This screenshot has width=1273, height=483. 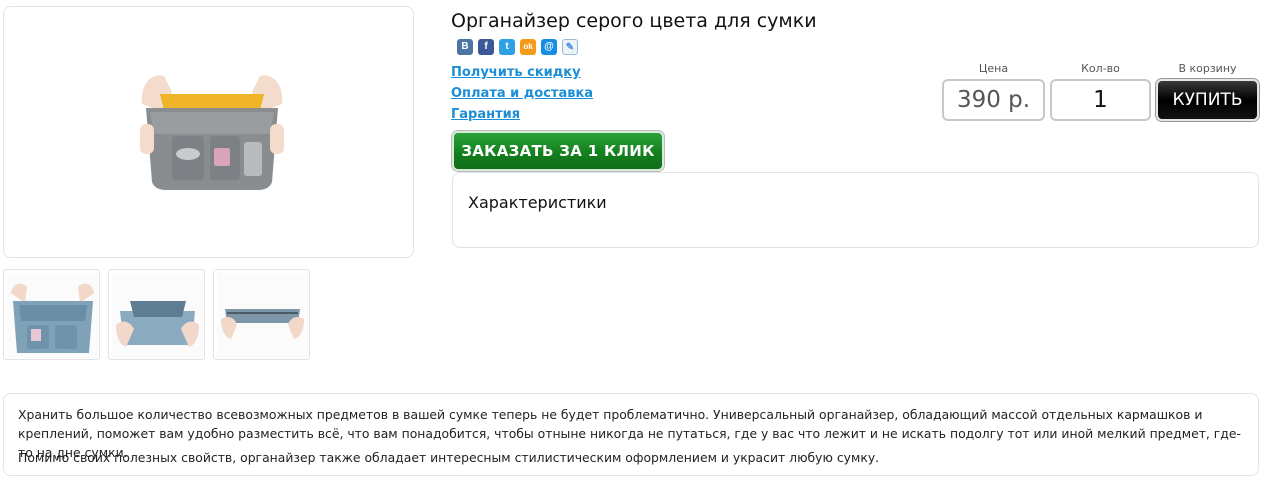 What do you see at coordinates (507, 47) in the screenshot?
I see `twitter-icon: t` at bounding box center [507, 47].